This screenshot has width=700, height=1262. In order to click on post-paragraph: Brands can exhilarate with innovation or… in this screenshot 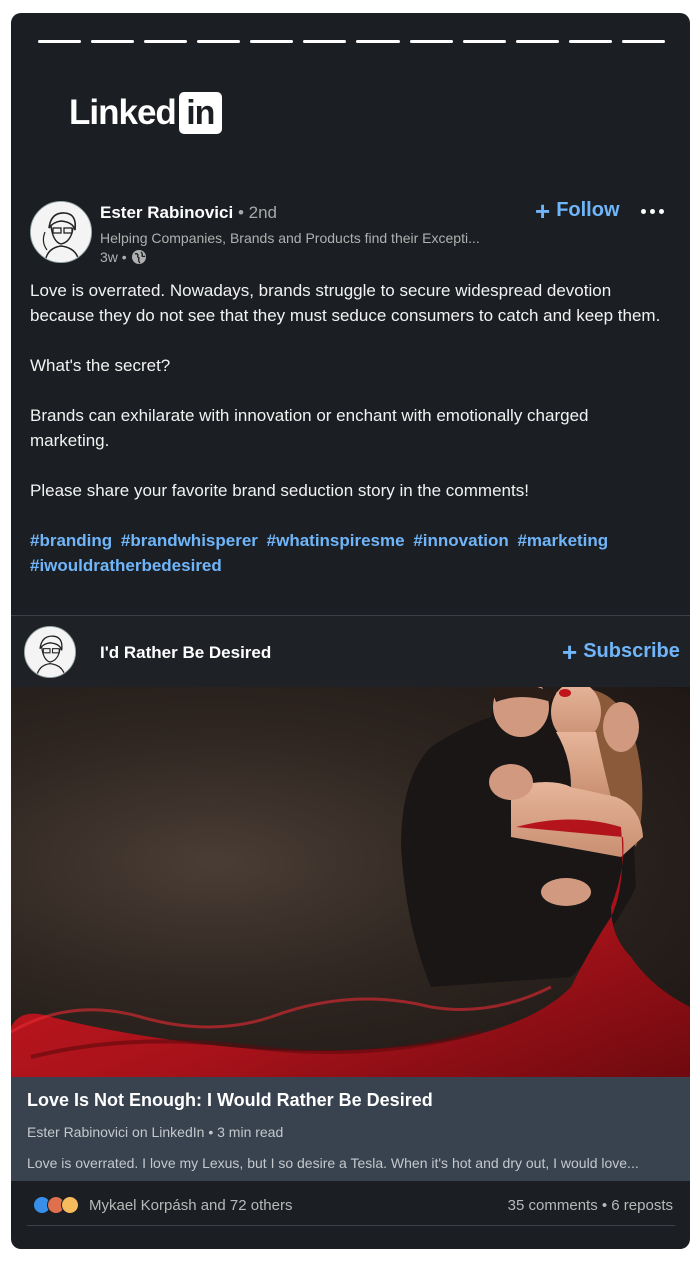, I will do `click(309, 428)`.